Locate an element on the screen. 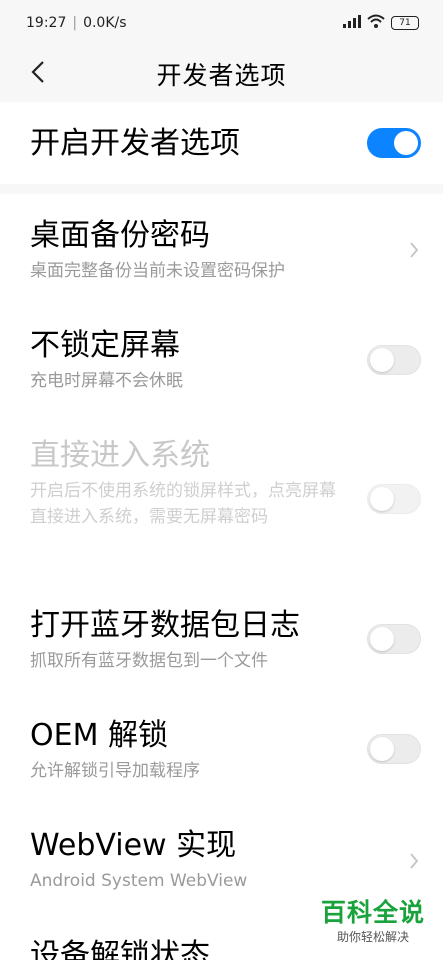  status-left: 19:27 | 0.0K/s is located at coordinates (76, 23).